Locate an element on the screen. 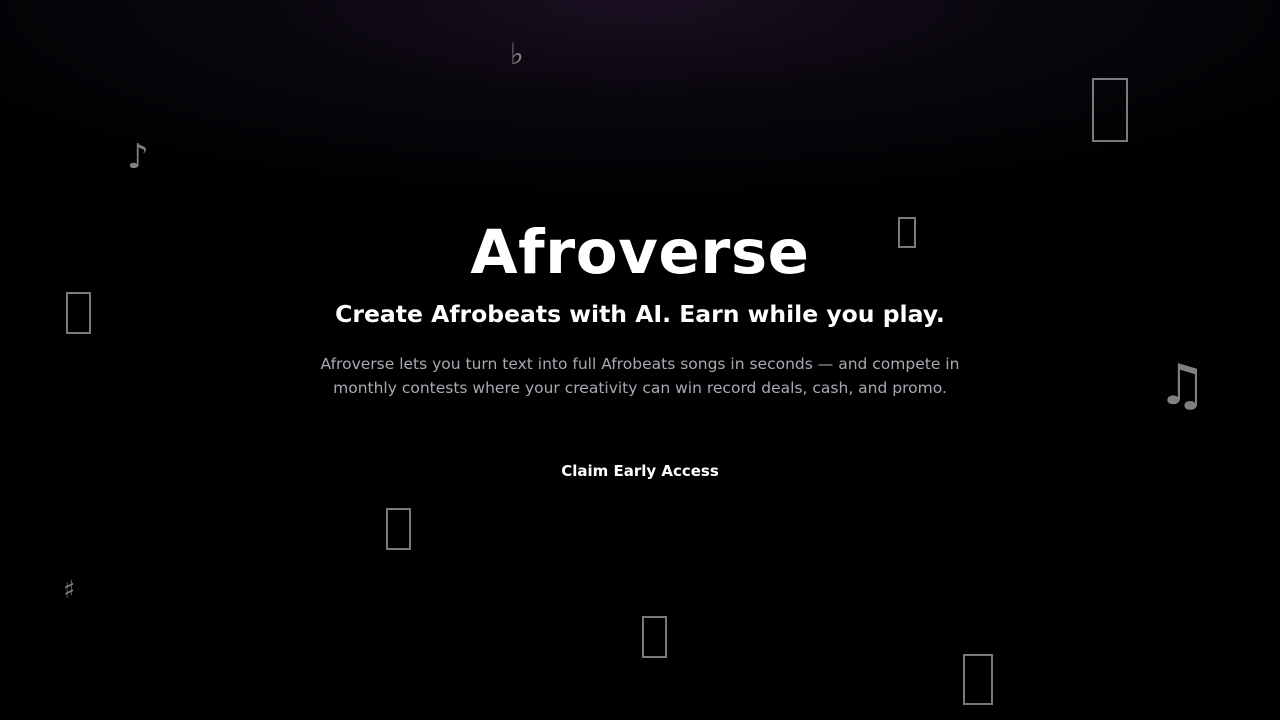  flat-note-icon: ♭ is located at coordinates (517, 54).